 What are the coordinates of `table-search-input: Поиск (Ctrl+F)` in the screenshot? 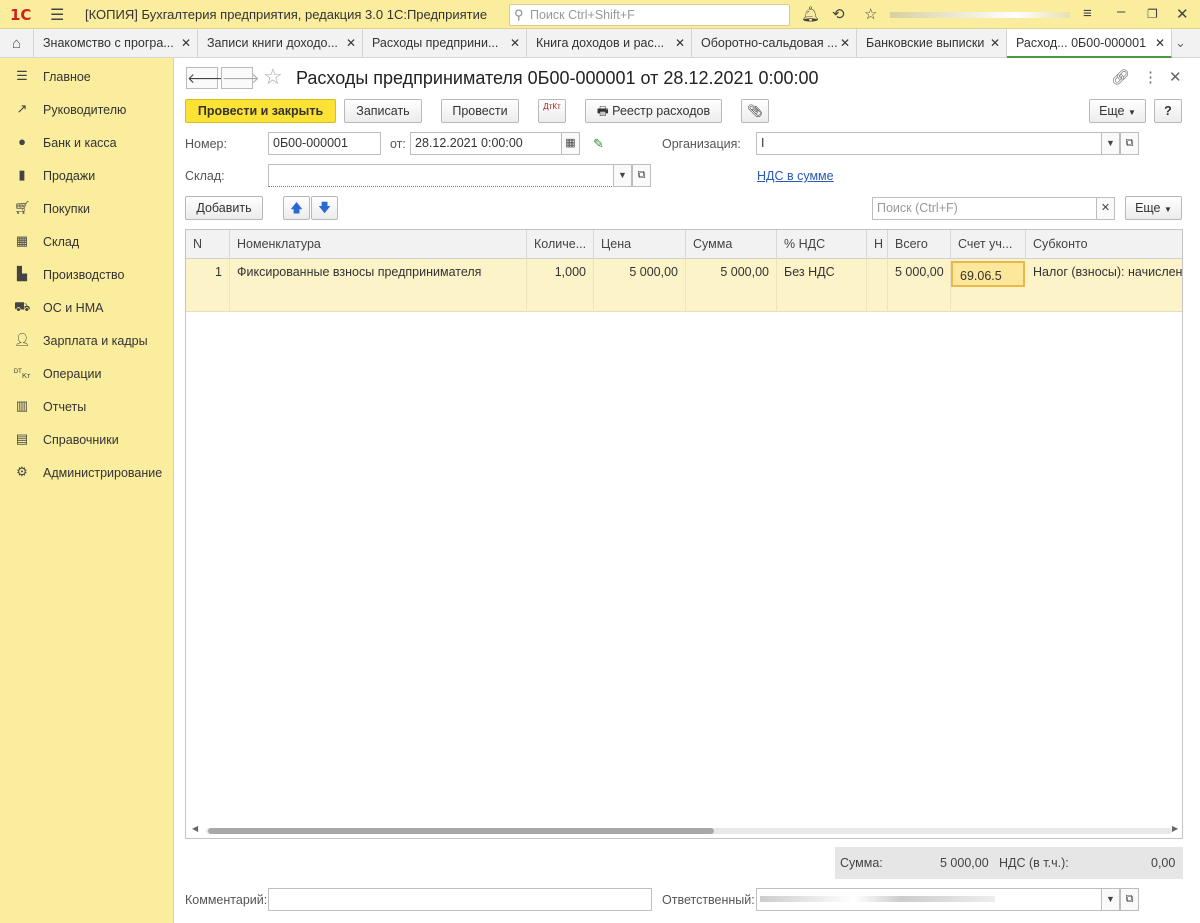 It's located at (984, 208).